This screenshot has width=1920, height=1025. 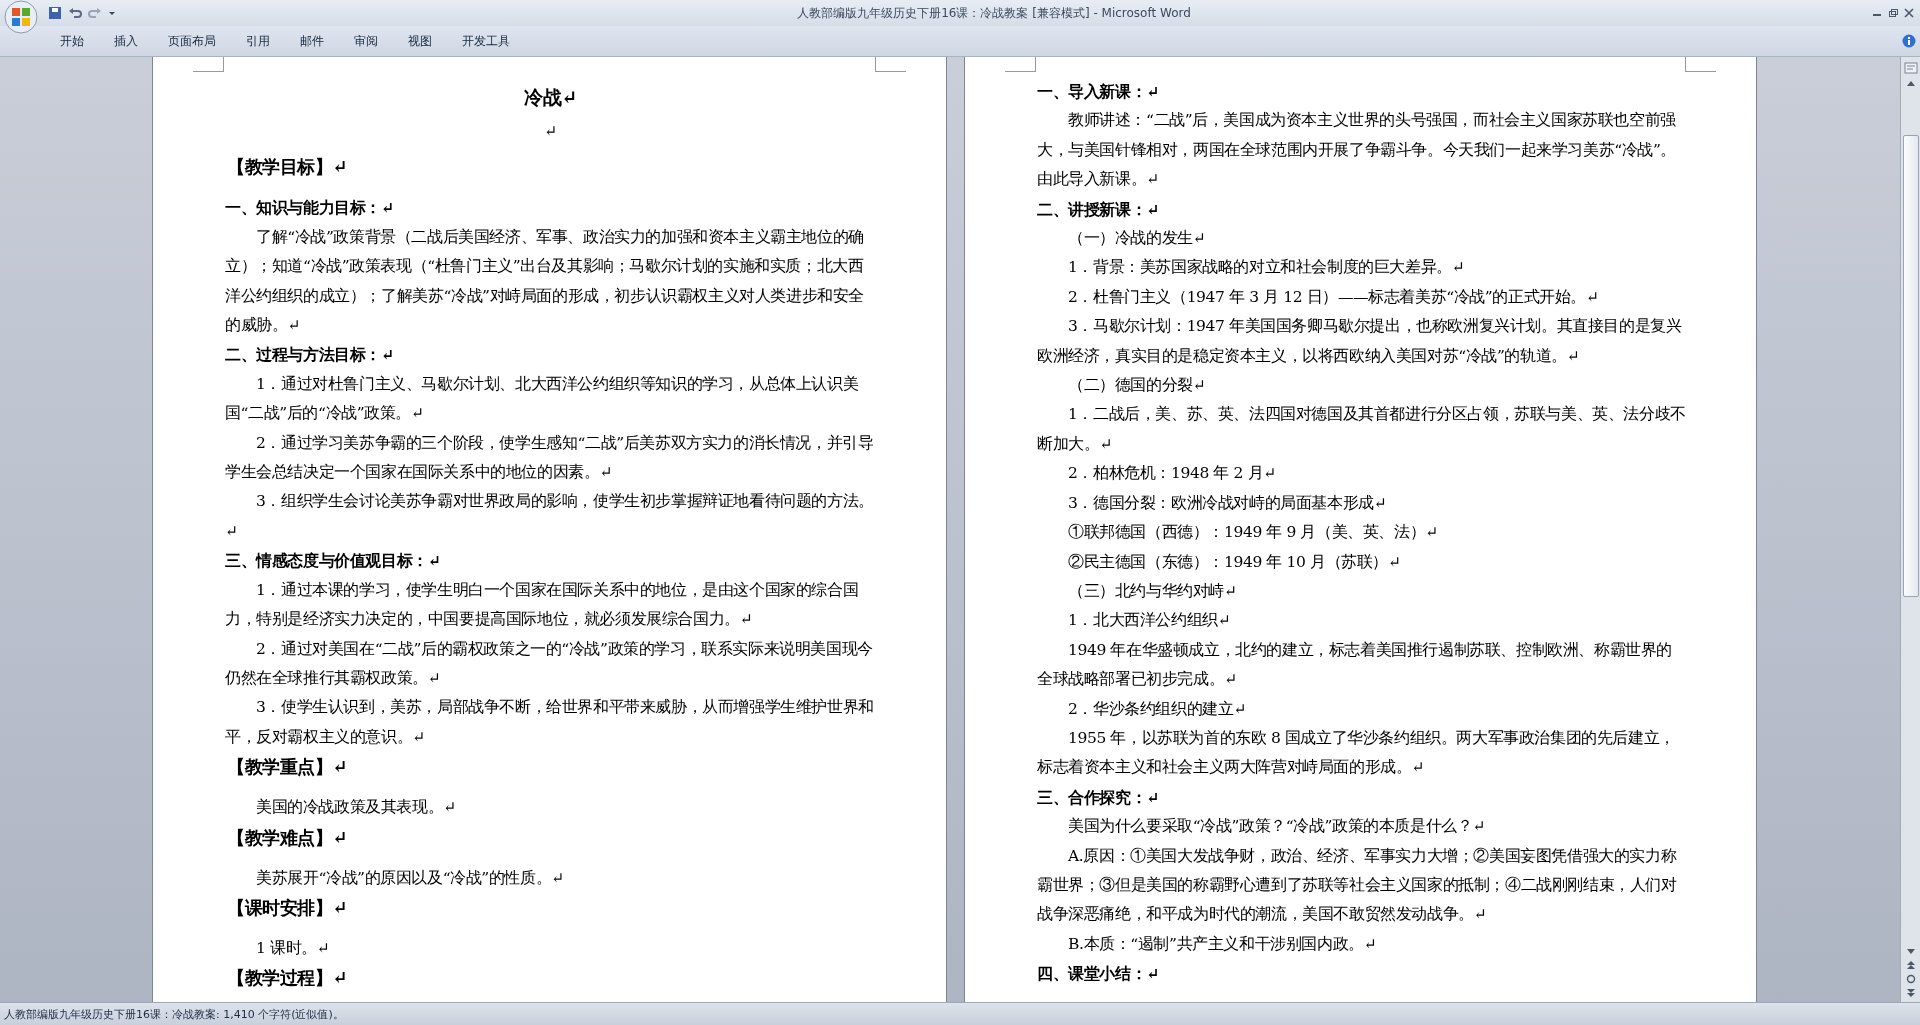 I want to click on subheading: 一、导入新课：↵, so click(x=1098, y=92).